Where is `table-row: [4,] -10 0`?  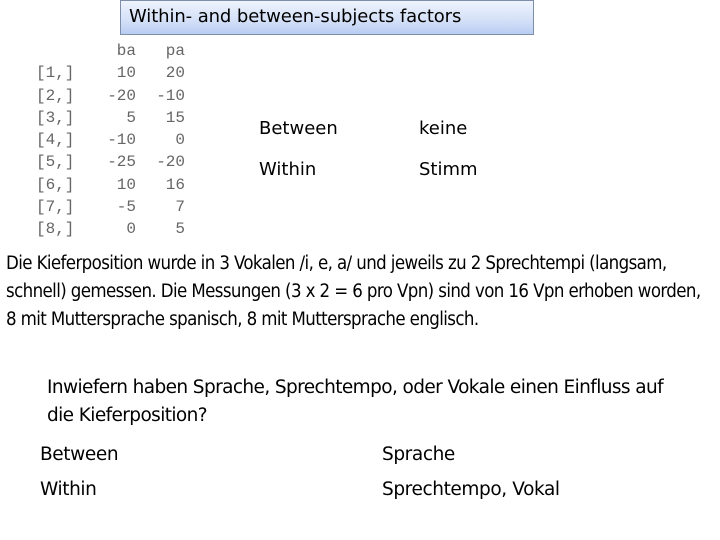
table-row: [4,] -10 0 is located at coordinates (110, 140).